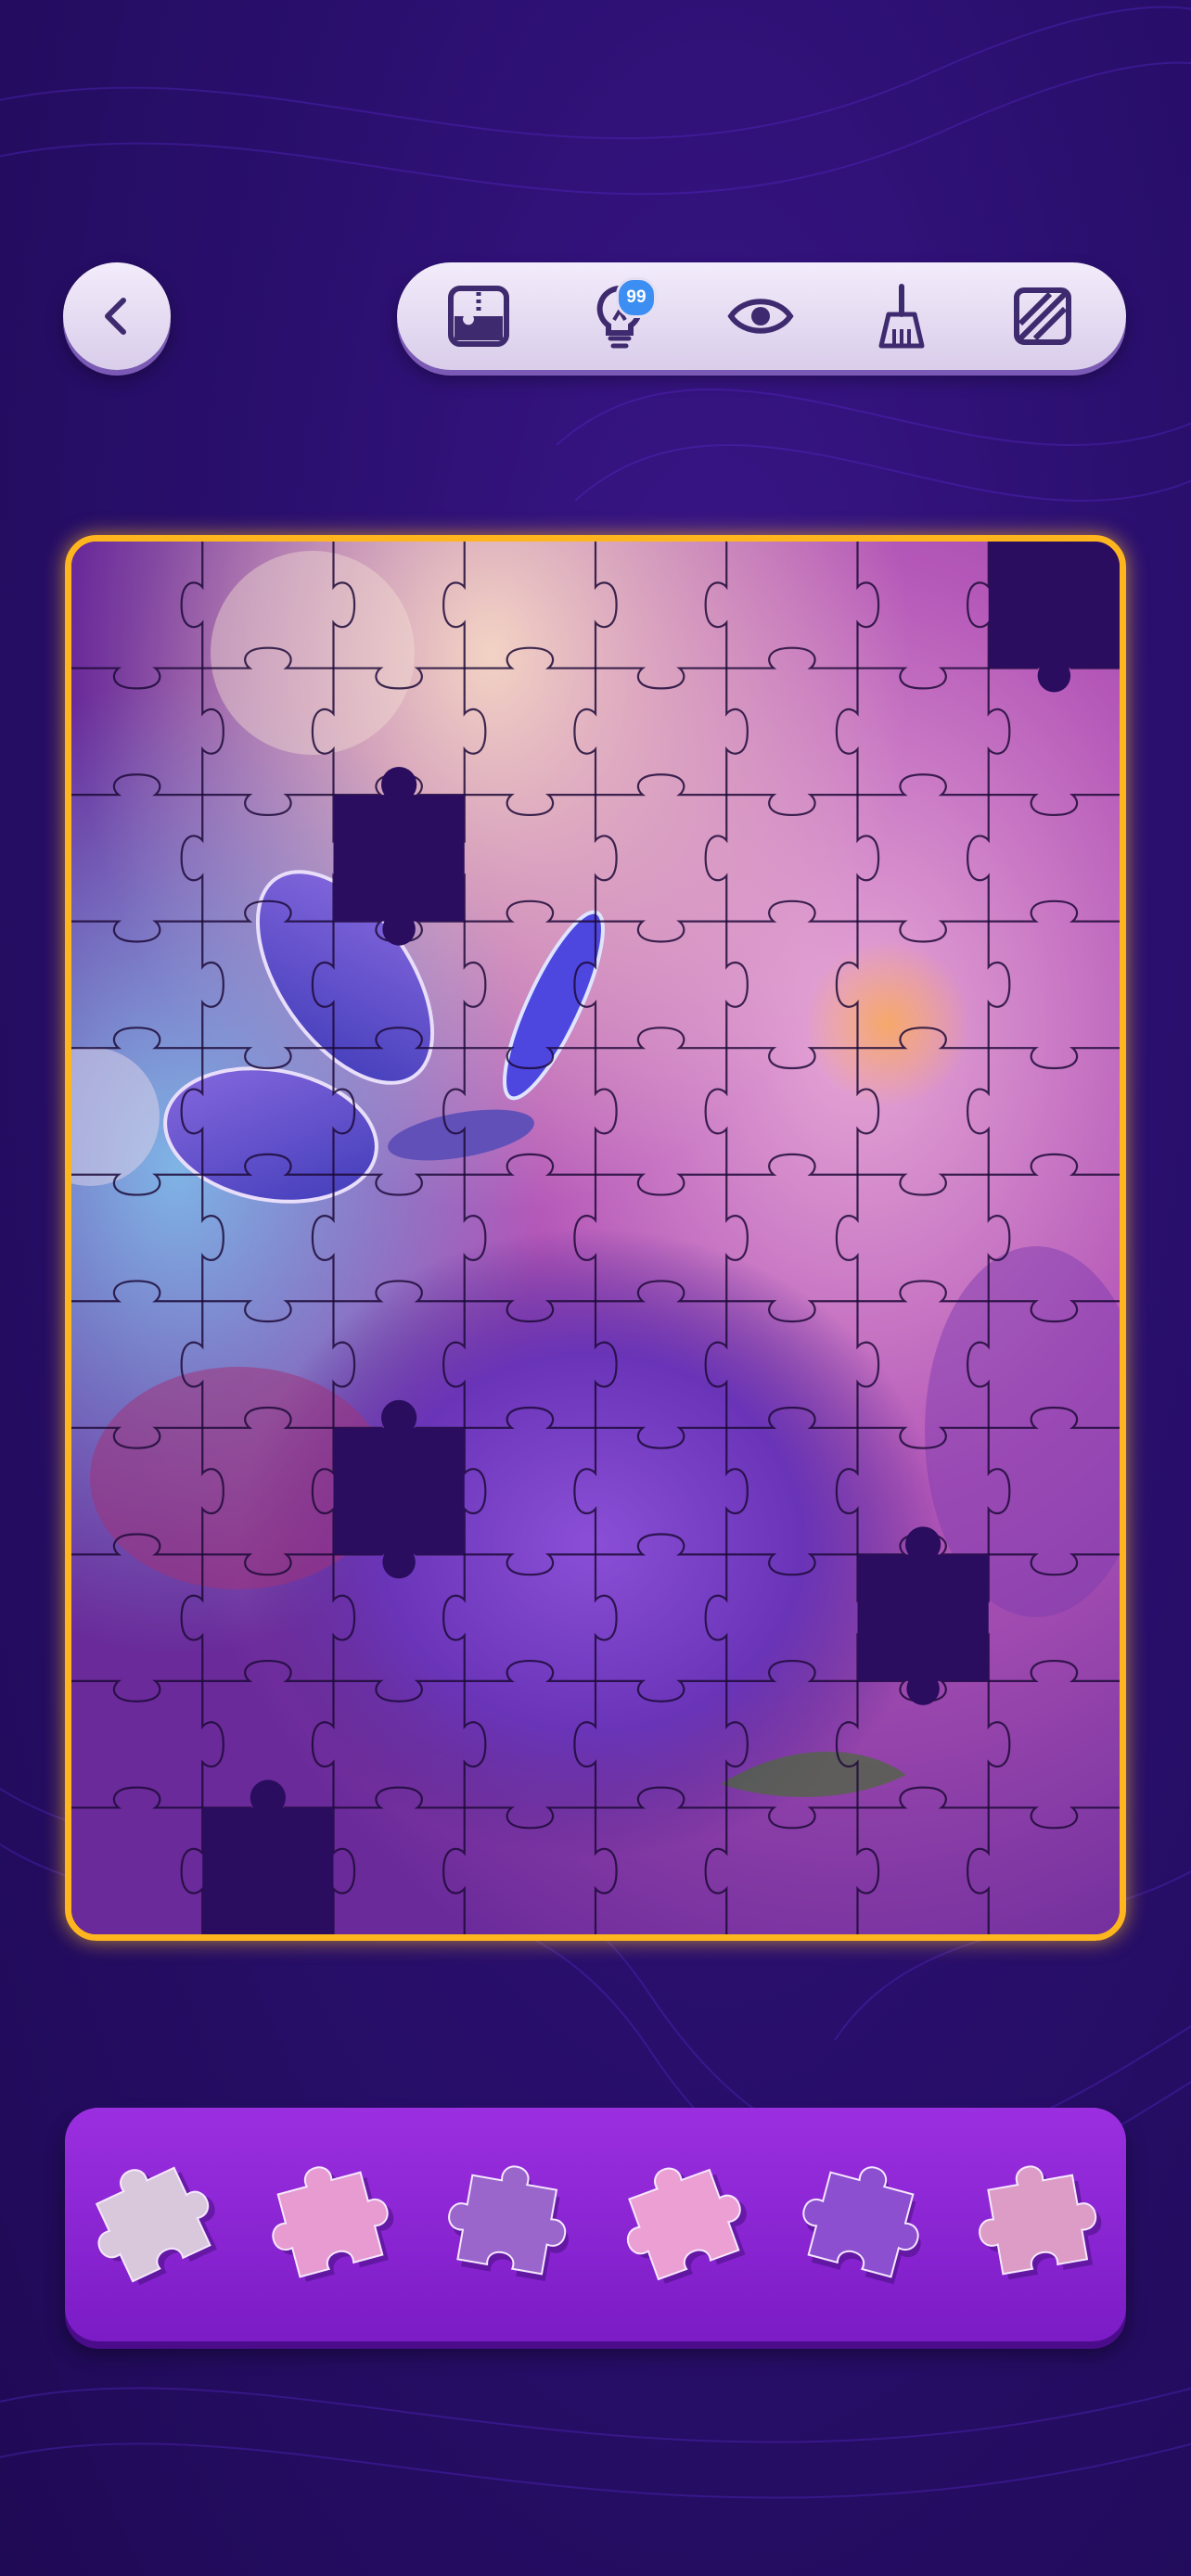 This screenshot has height=2576, width=1191. What do you see at coordinates (591, 2219) in the screenshot?
I see `tray-pieces` at bounding box center [591, 2219].